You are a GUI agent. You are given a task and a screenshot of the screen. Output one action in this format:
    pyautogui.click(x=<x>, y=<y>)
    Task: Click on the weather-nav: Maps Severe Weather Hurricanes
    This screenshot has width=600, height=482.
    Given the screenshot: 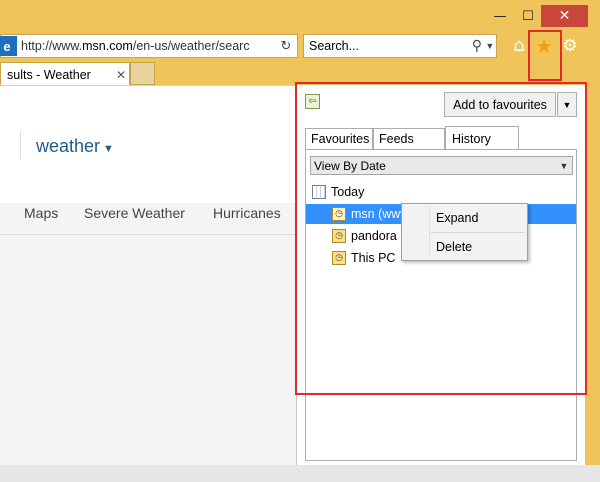 What is the action you would take?
    pyautogui.click(x=148, y=219)
    